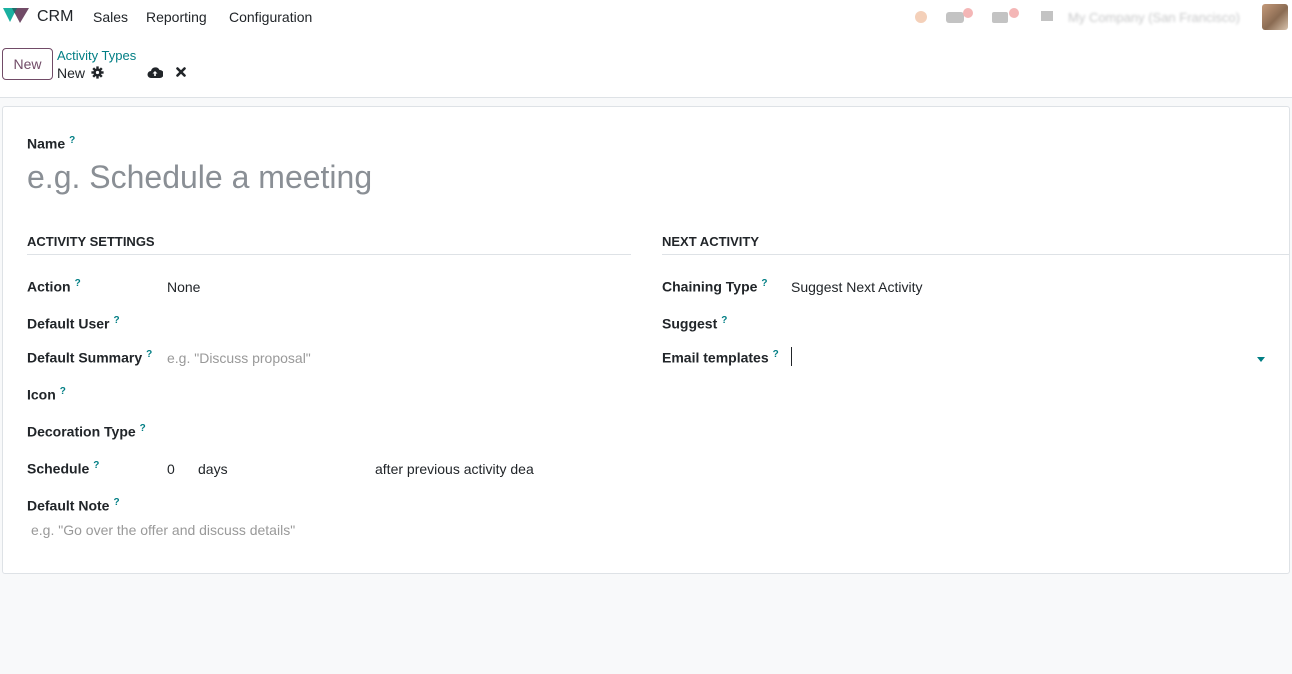 This screenshot has width=1292, height=674. Describe the element at coordinates (454, 469) in the screenshot. I see `schedule-from-select: after previous activity dea` at that location.